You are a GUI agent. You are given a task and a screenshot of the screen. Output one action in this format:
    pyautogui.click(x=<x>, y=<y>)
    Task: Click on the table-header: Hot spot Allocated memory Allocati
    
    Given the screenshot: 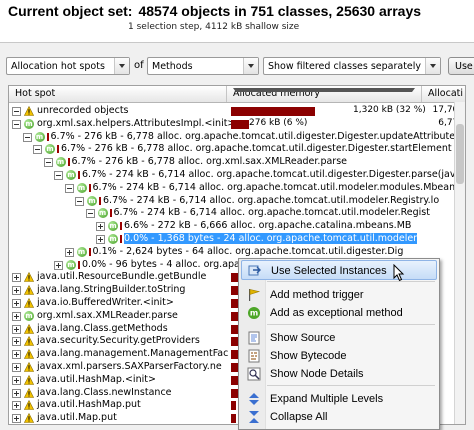 What is the action you would take?
    pyautogui.click(x=237, y=94)
    